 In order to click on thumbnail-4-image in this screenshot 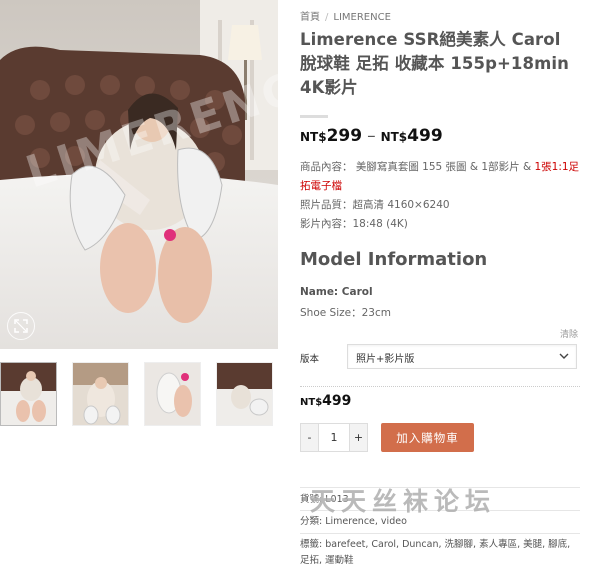, I will do `click(244, 394)`.